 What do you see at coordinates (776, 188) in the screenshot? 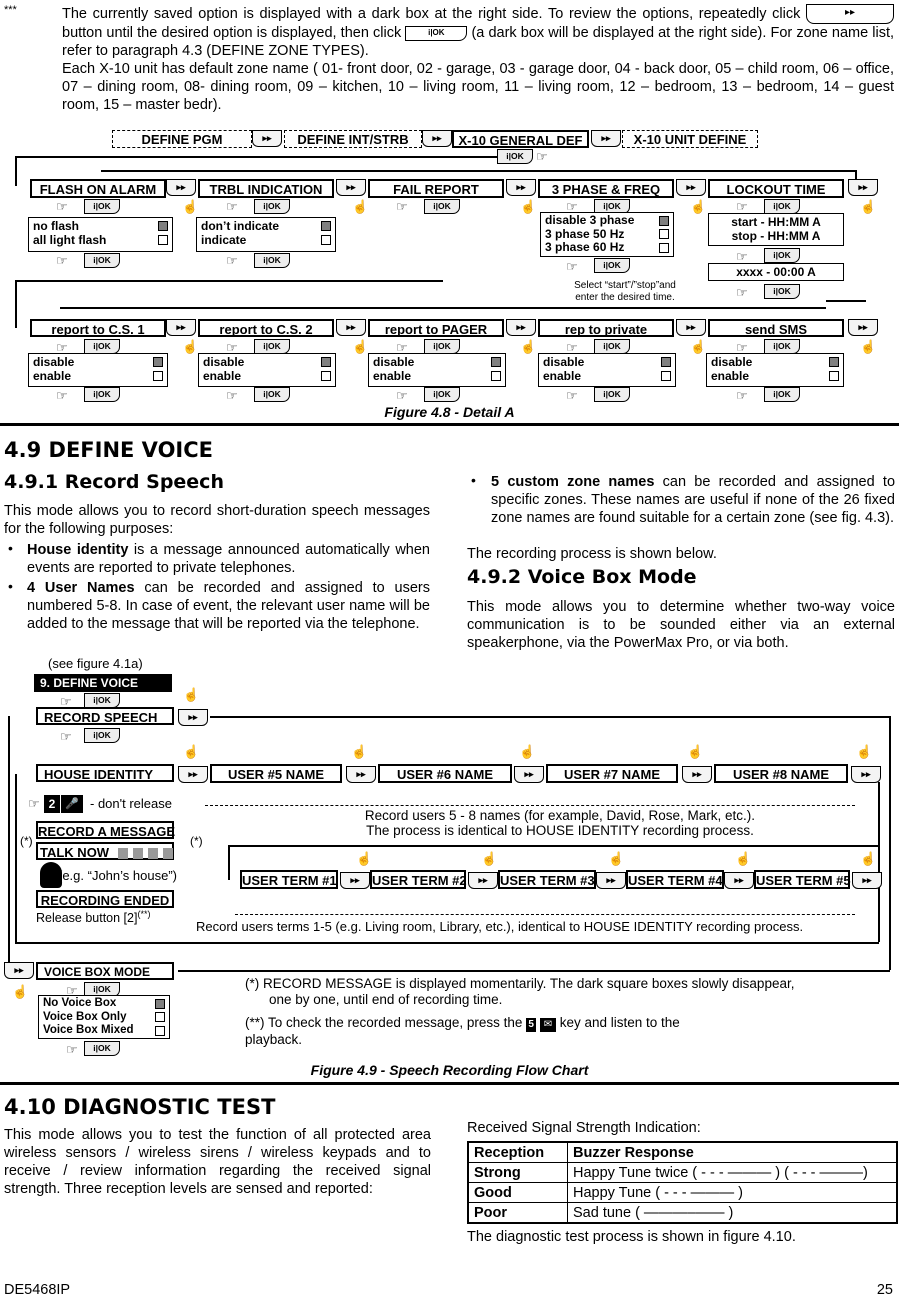
I see `lockout-time: LOCKOUT TIME` at bounding box center [776, 188].